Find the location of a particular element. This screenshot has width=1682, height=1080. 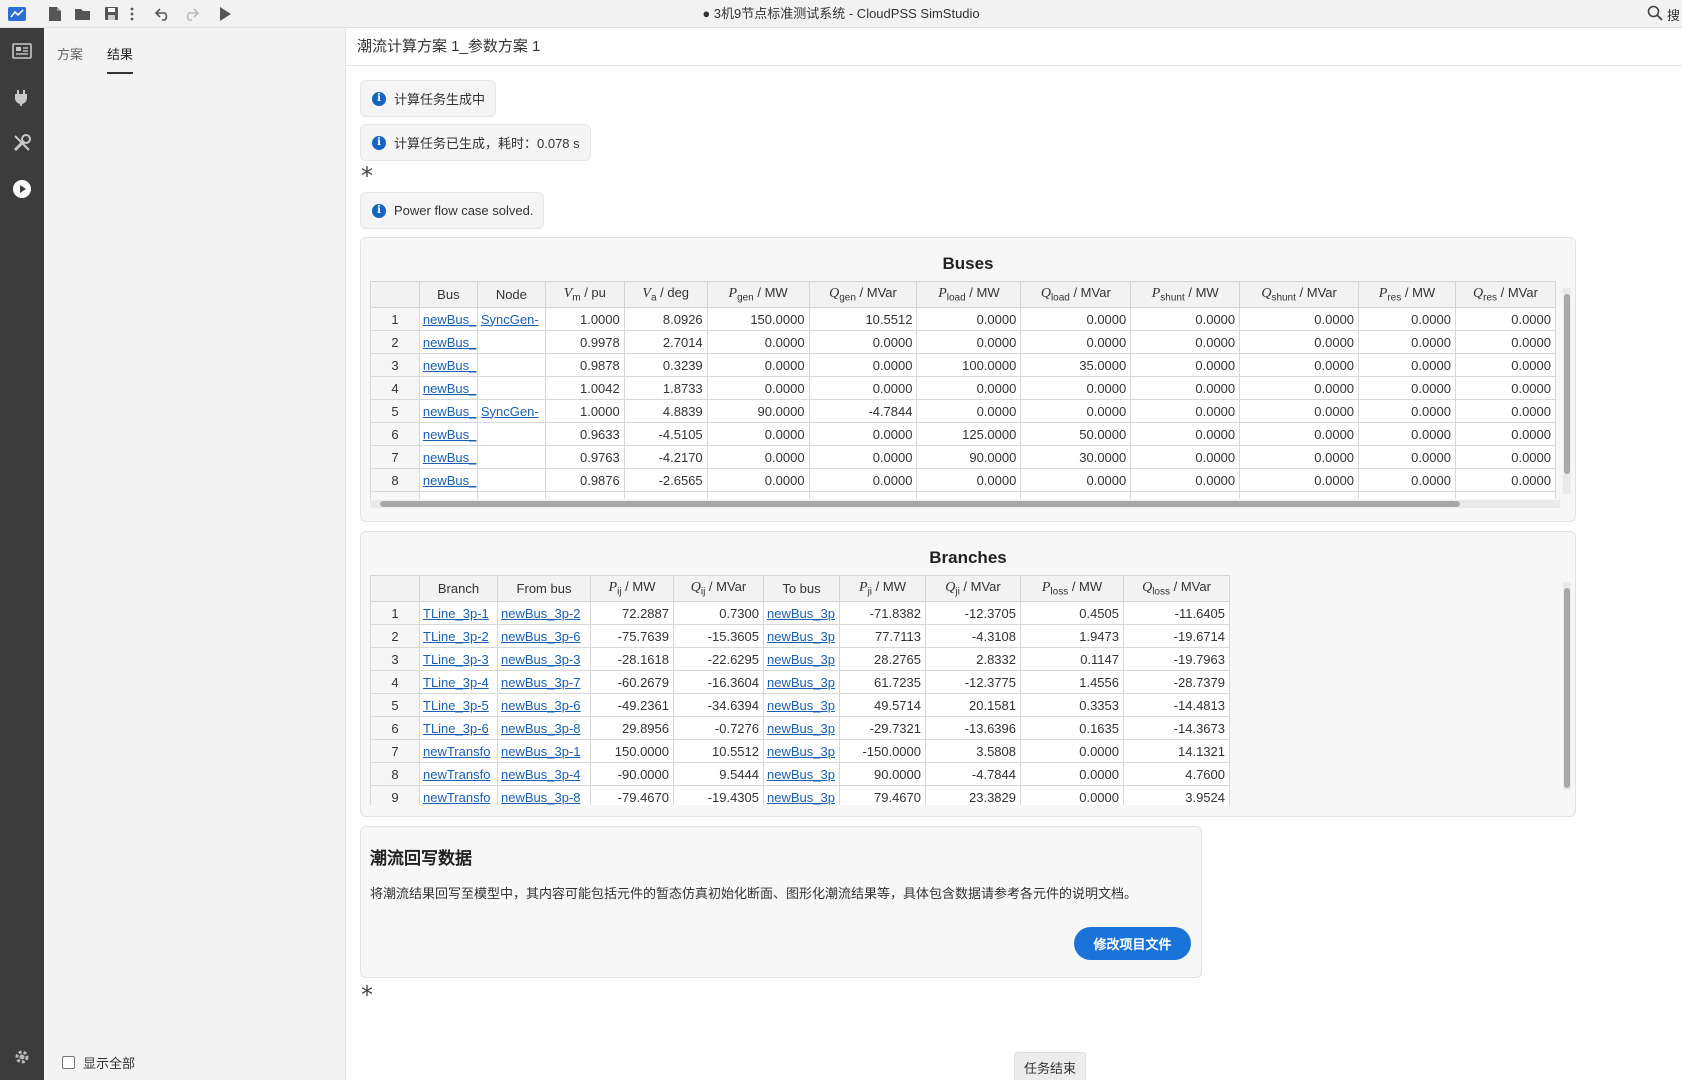

col-qres: Qres / MVar is located at coordinates (1505, 294).